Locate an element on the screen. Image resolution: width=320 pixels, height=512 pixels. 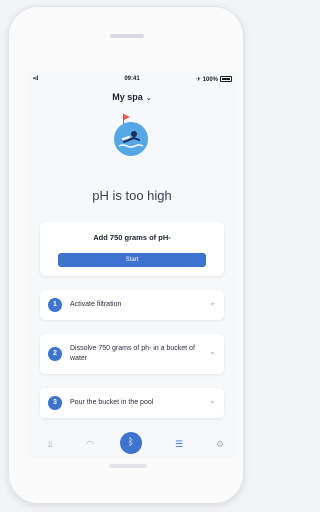
step-label: Pour the bucket in the pool is located at coordinates (112, 402).